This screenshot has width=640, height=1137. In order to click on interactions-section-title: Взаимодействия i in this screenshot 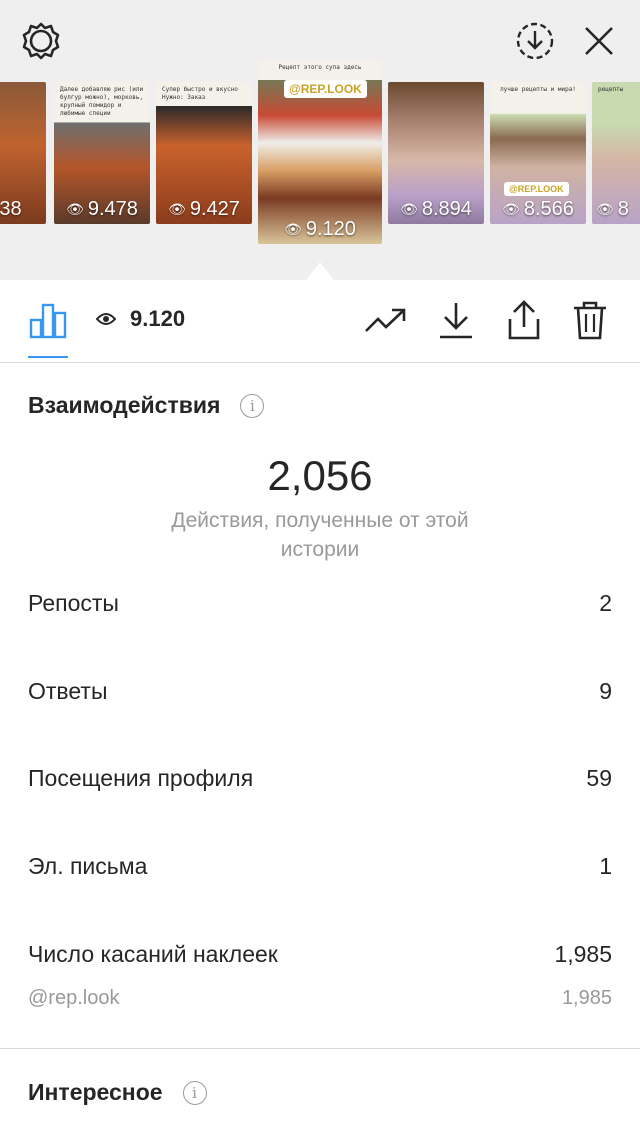, I will do `click(146, 405)`.